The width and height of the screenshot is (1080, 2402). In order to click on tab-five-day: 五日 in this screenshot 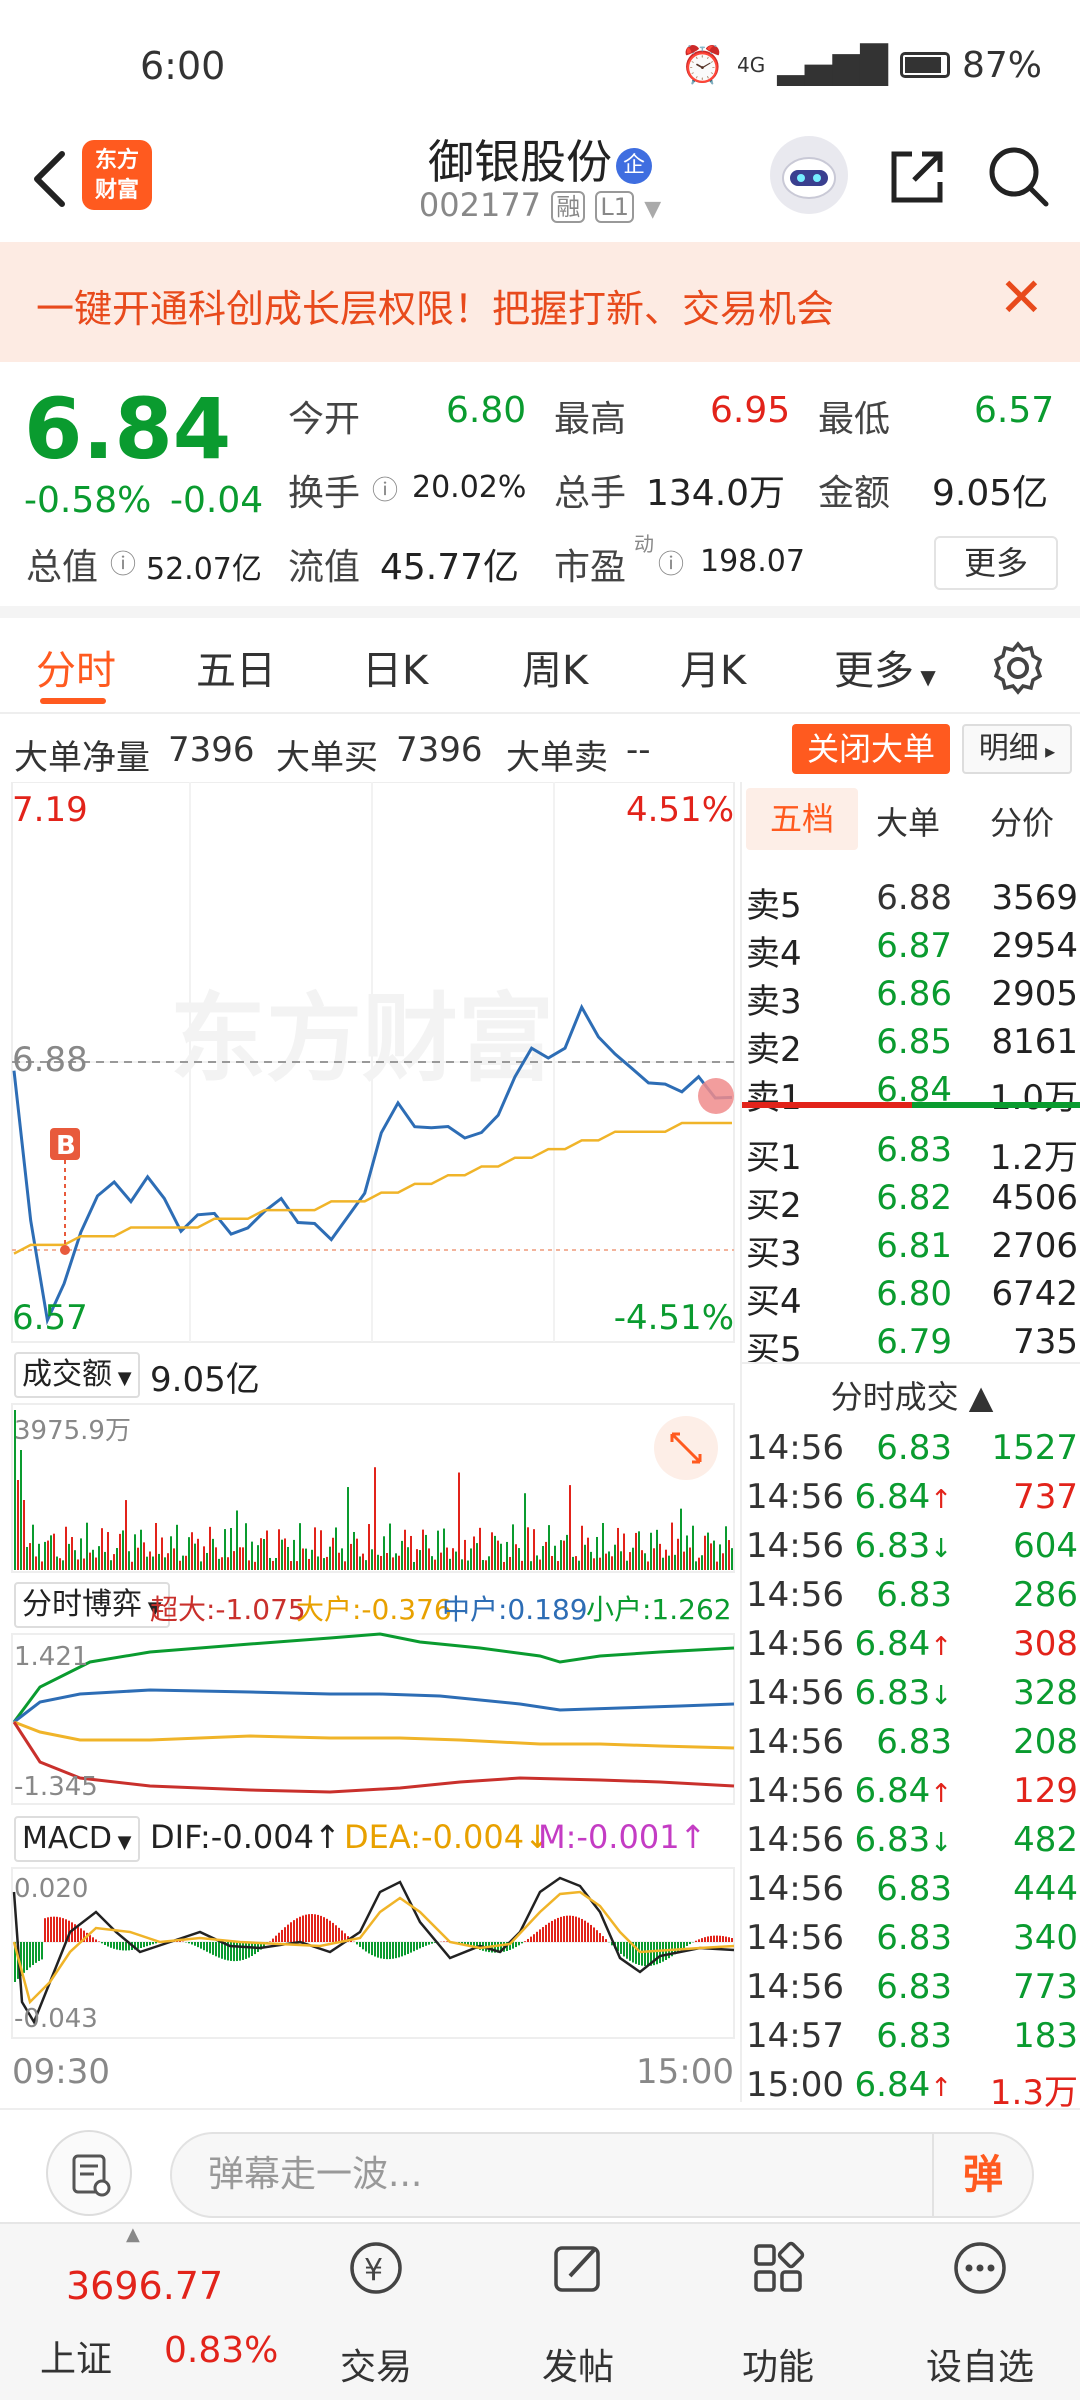, I will do `click(236, 667)`.